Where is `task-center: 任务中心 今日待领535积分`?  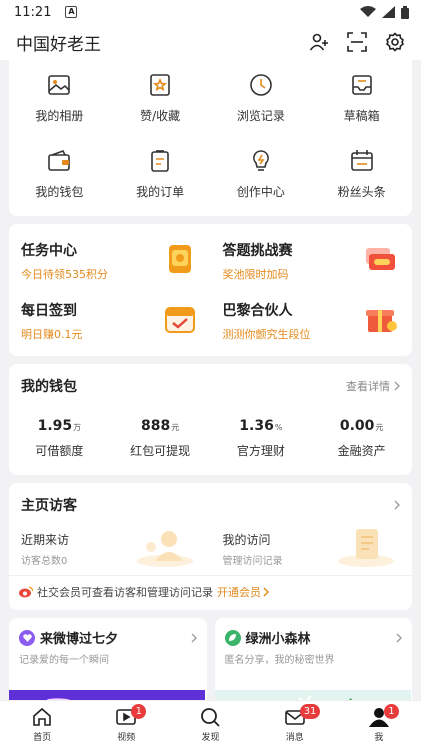 task-center: 任务中心 今日待领535积分 is located at coordinates (110, 260).